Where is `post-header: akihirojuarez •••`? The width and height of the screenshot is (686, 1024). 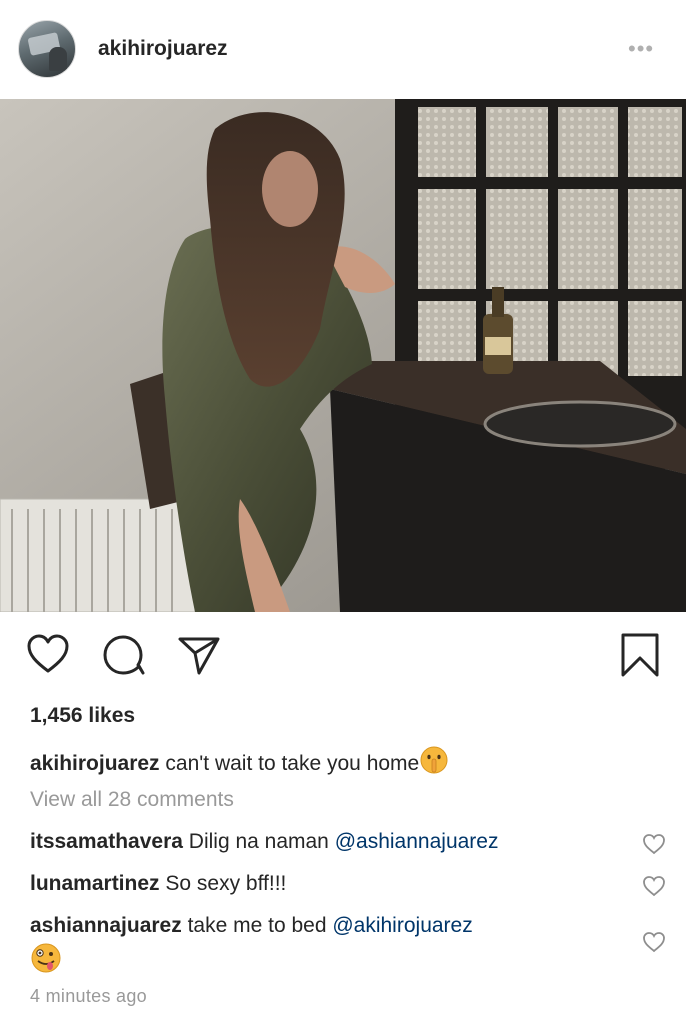 post-header: akihirojuarez ••• is located at coordinates (343, 50).